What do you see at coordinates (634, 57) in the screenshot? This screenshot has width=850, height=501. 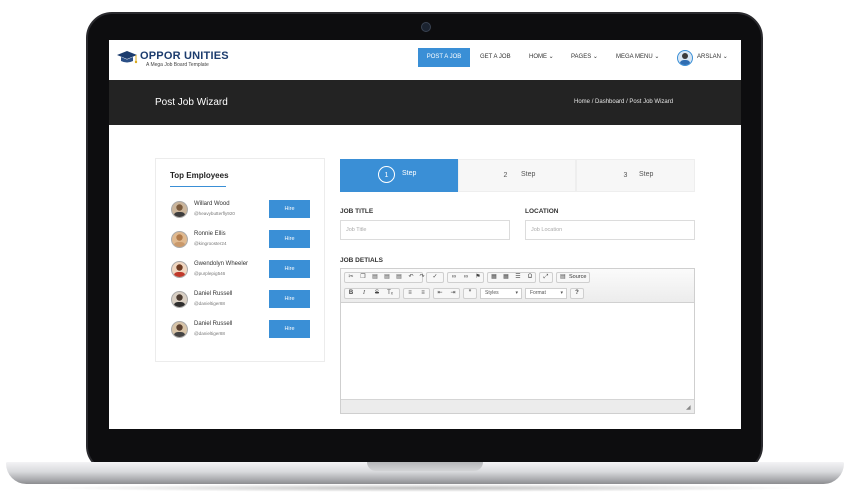 I see `mega-menu-label: MEGA MENU` at bounding box center [634, 57].